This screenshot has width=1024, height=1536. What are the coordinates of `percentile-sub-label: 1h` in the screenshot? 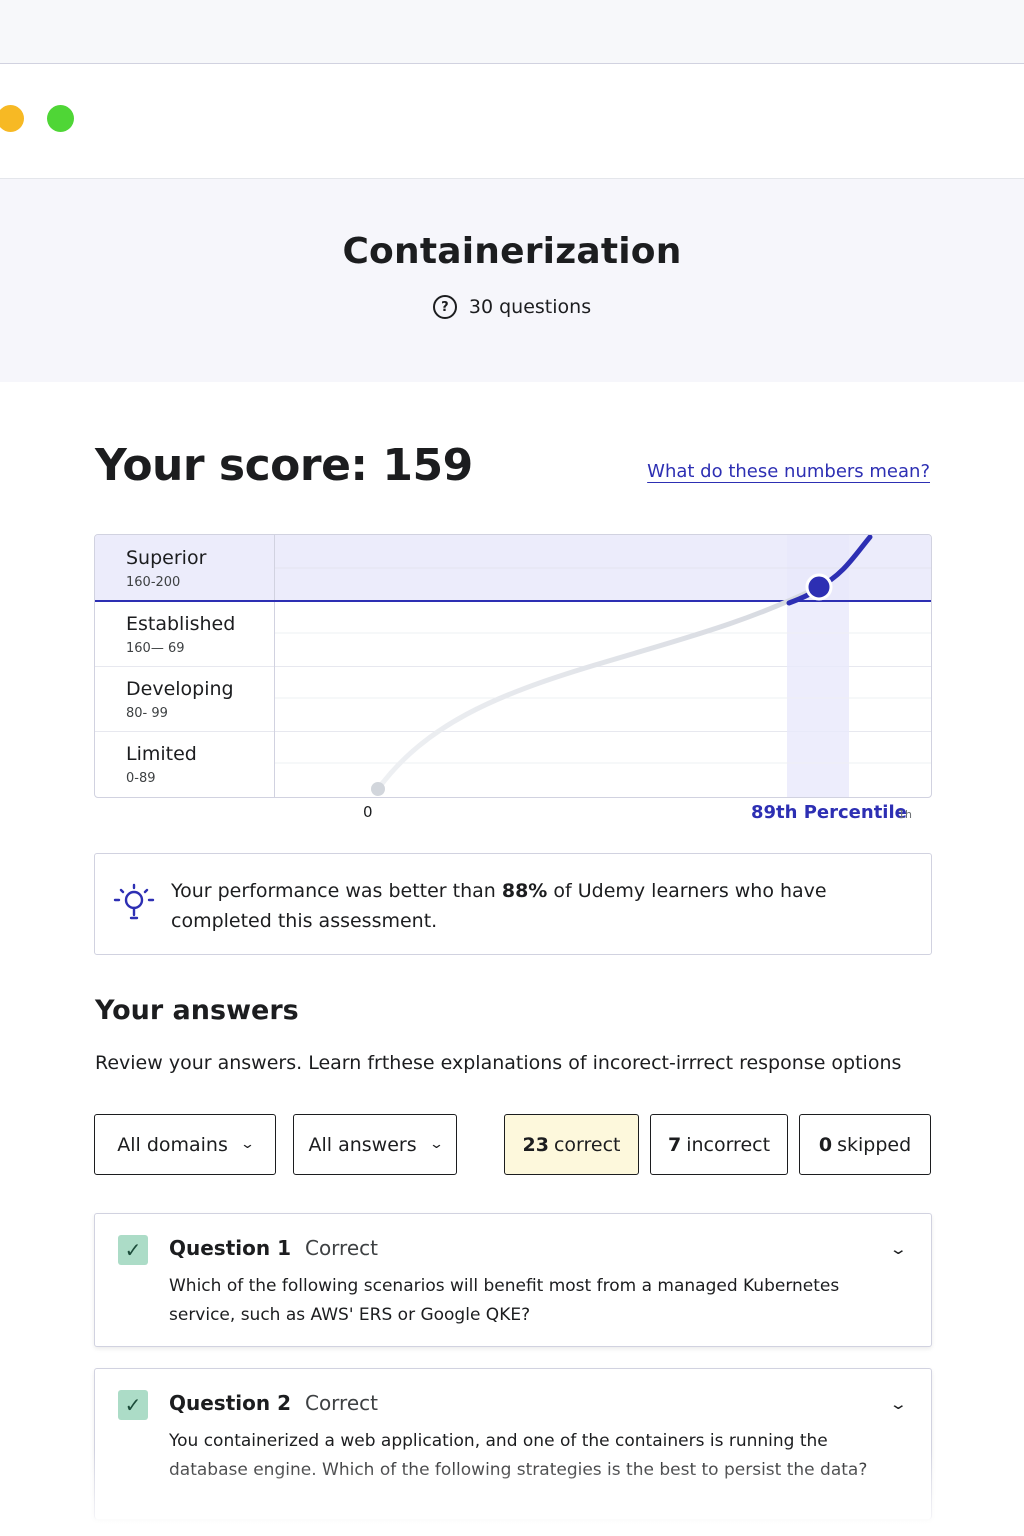 It's located at (905, 814).